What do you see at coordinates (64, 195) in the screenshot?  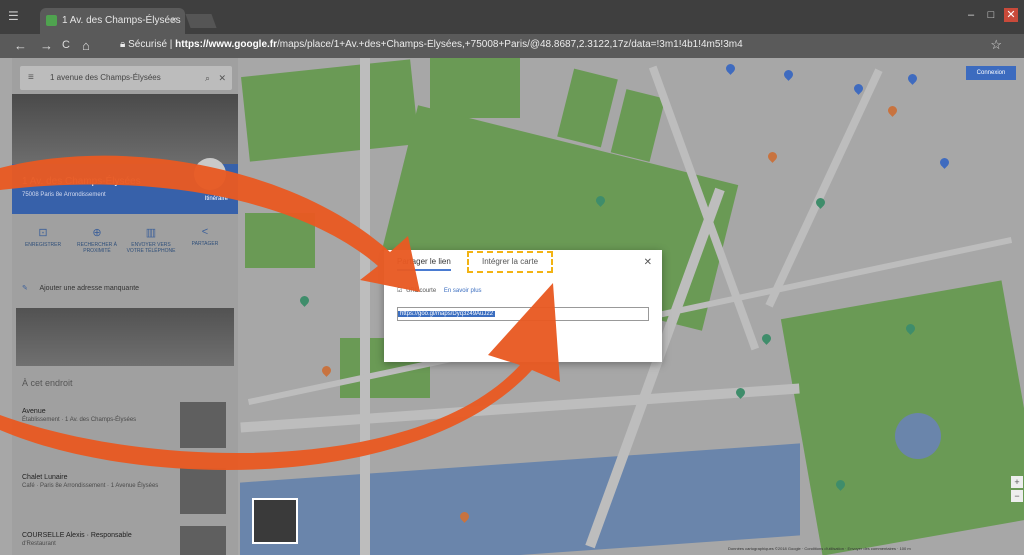 I see `place-subtitle: 75008 Paris 8e Arrondissement` at bounding box center [64, 195].